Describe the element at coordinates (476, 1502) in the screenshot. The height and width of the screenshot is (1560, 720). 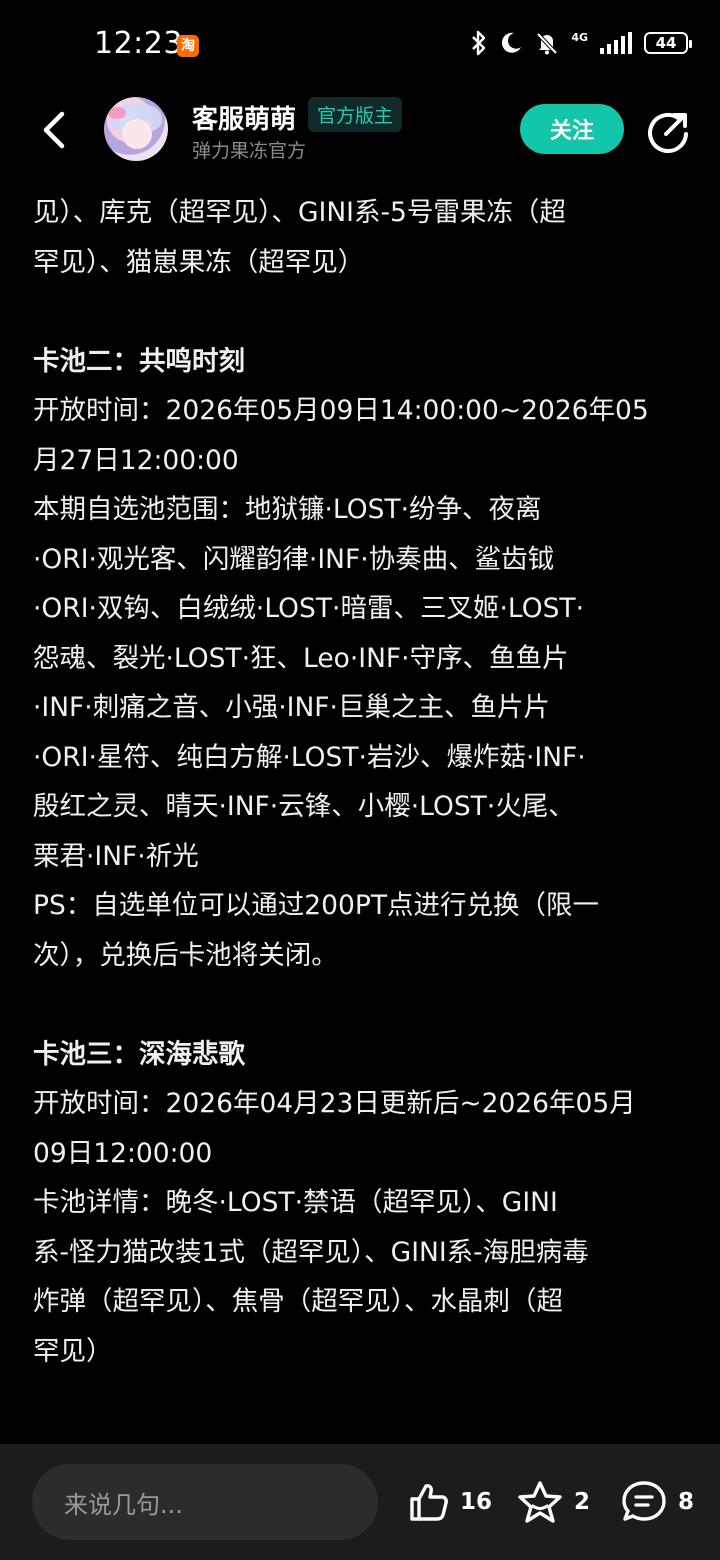
I see `like-count: 16` at that location.